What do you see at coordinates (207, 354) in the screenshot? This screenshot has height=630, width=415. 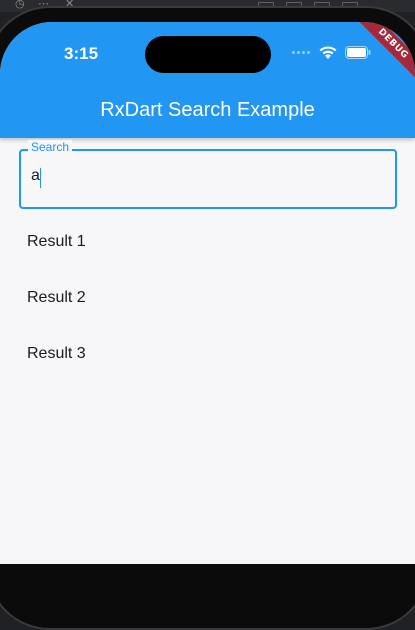 I see `list-item: Result 3` at bounding box center [207, 354].